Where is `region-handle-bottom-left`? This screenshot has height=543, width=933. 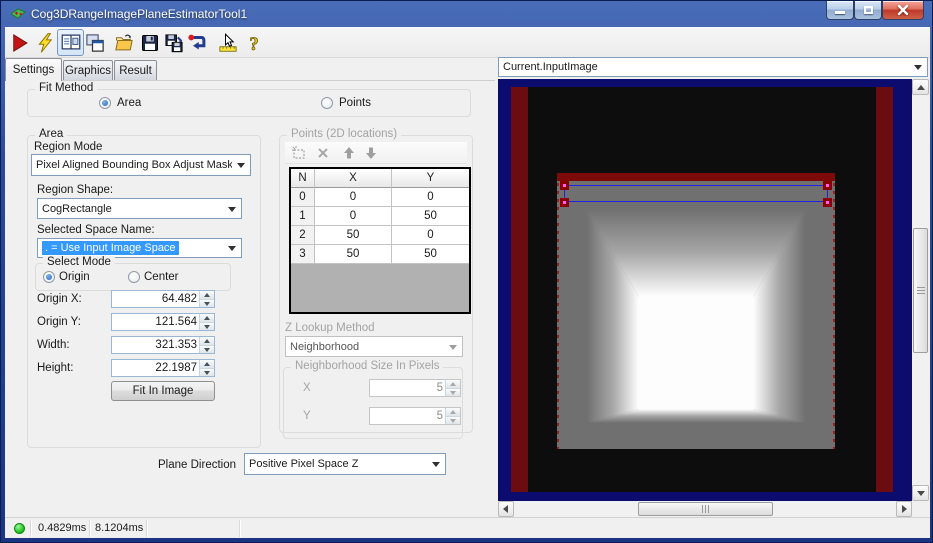
region-handle-bottom-left is located at coordinates (564, 202).